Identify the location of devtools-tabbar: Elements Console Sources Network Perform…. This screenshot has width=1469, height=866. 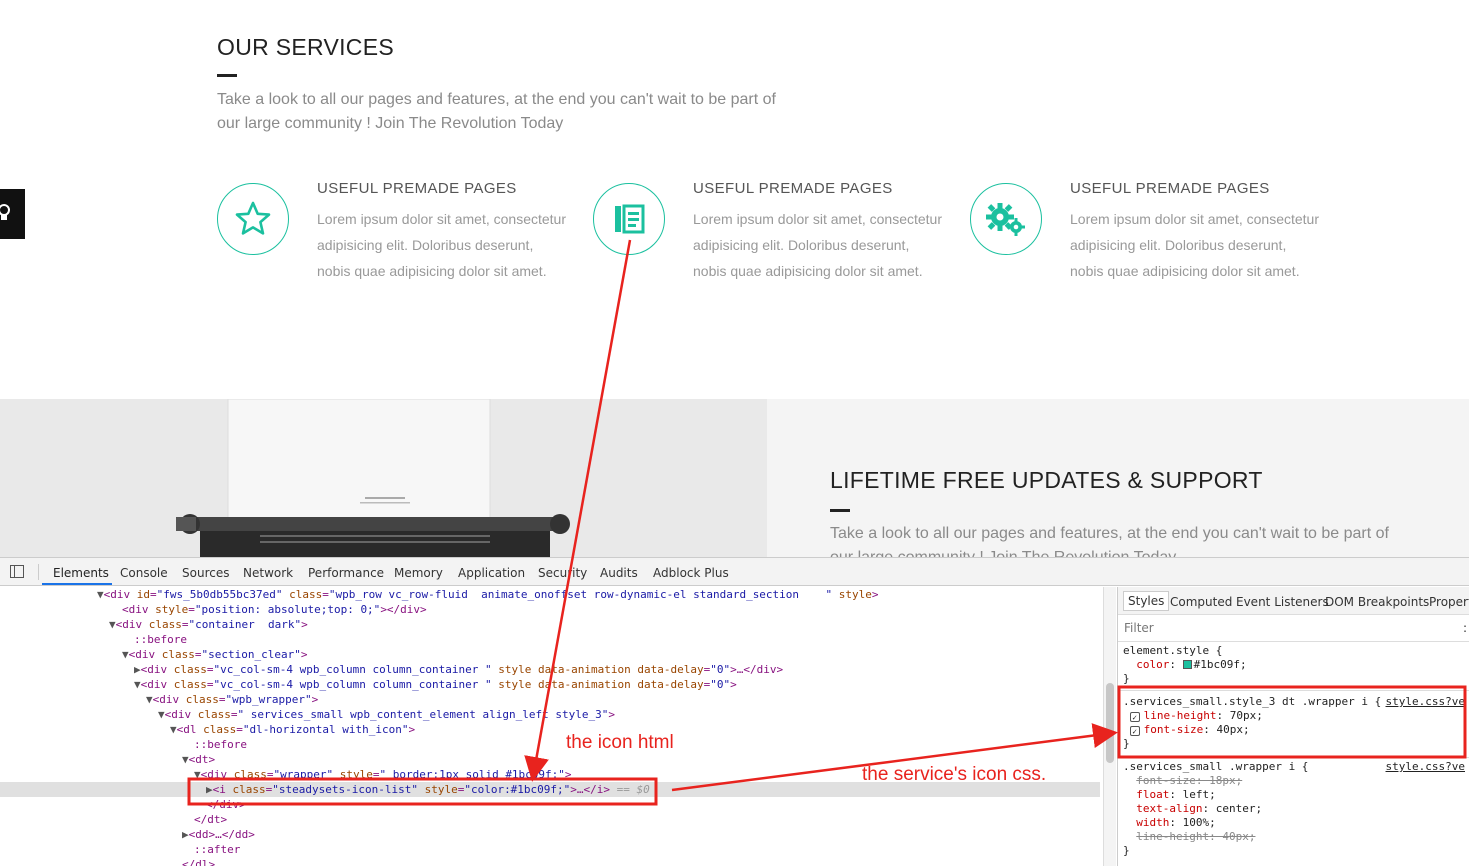
(734, 572).